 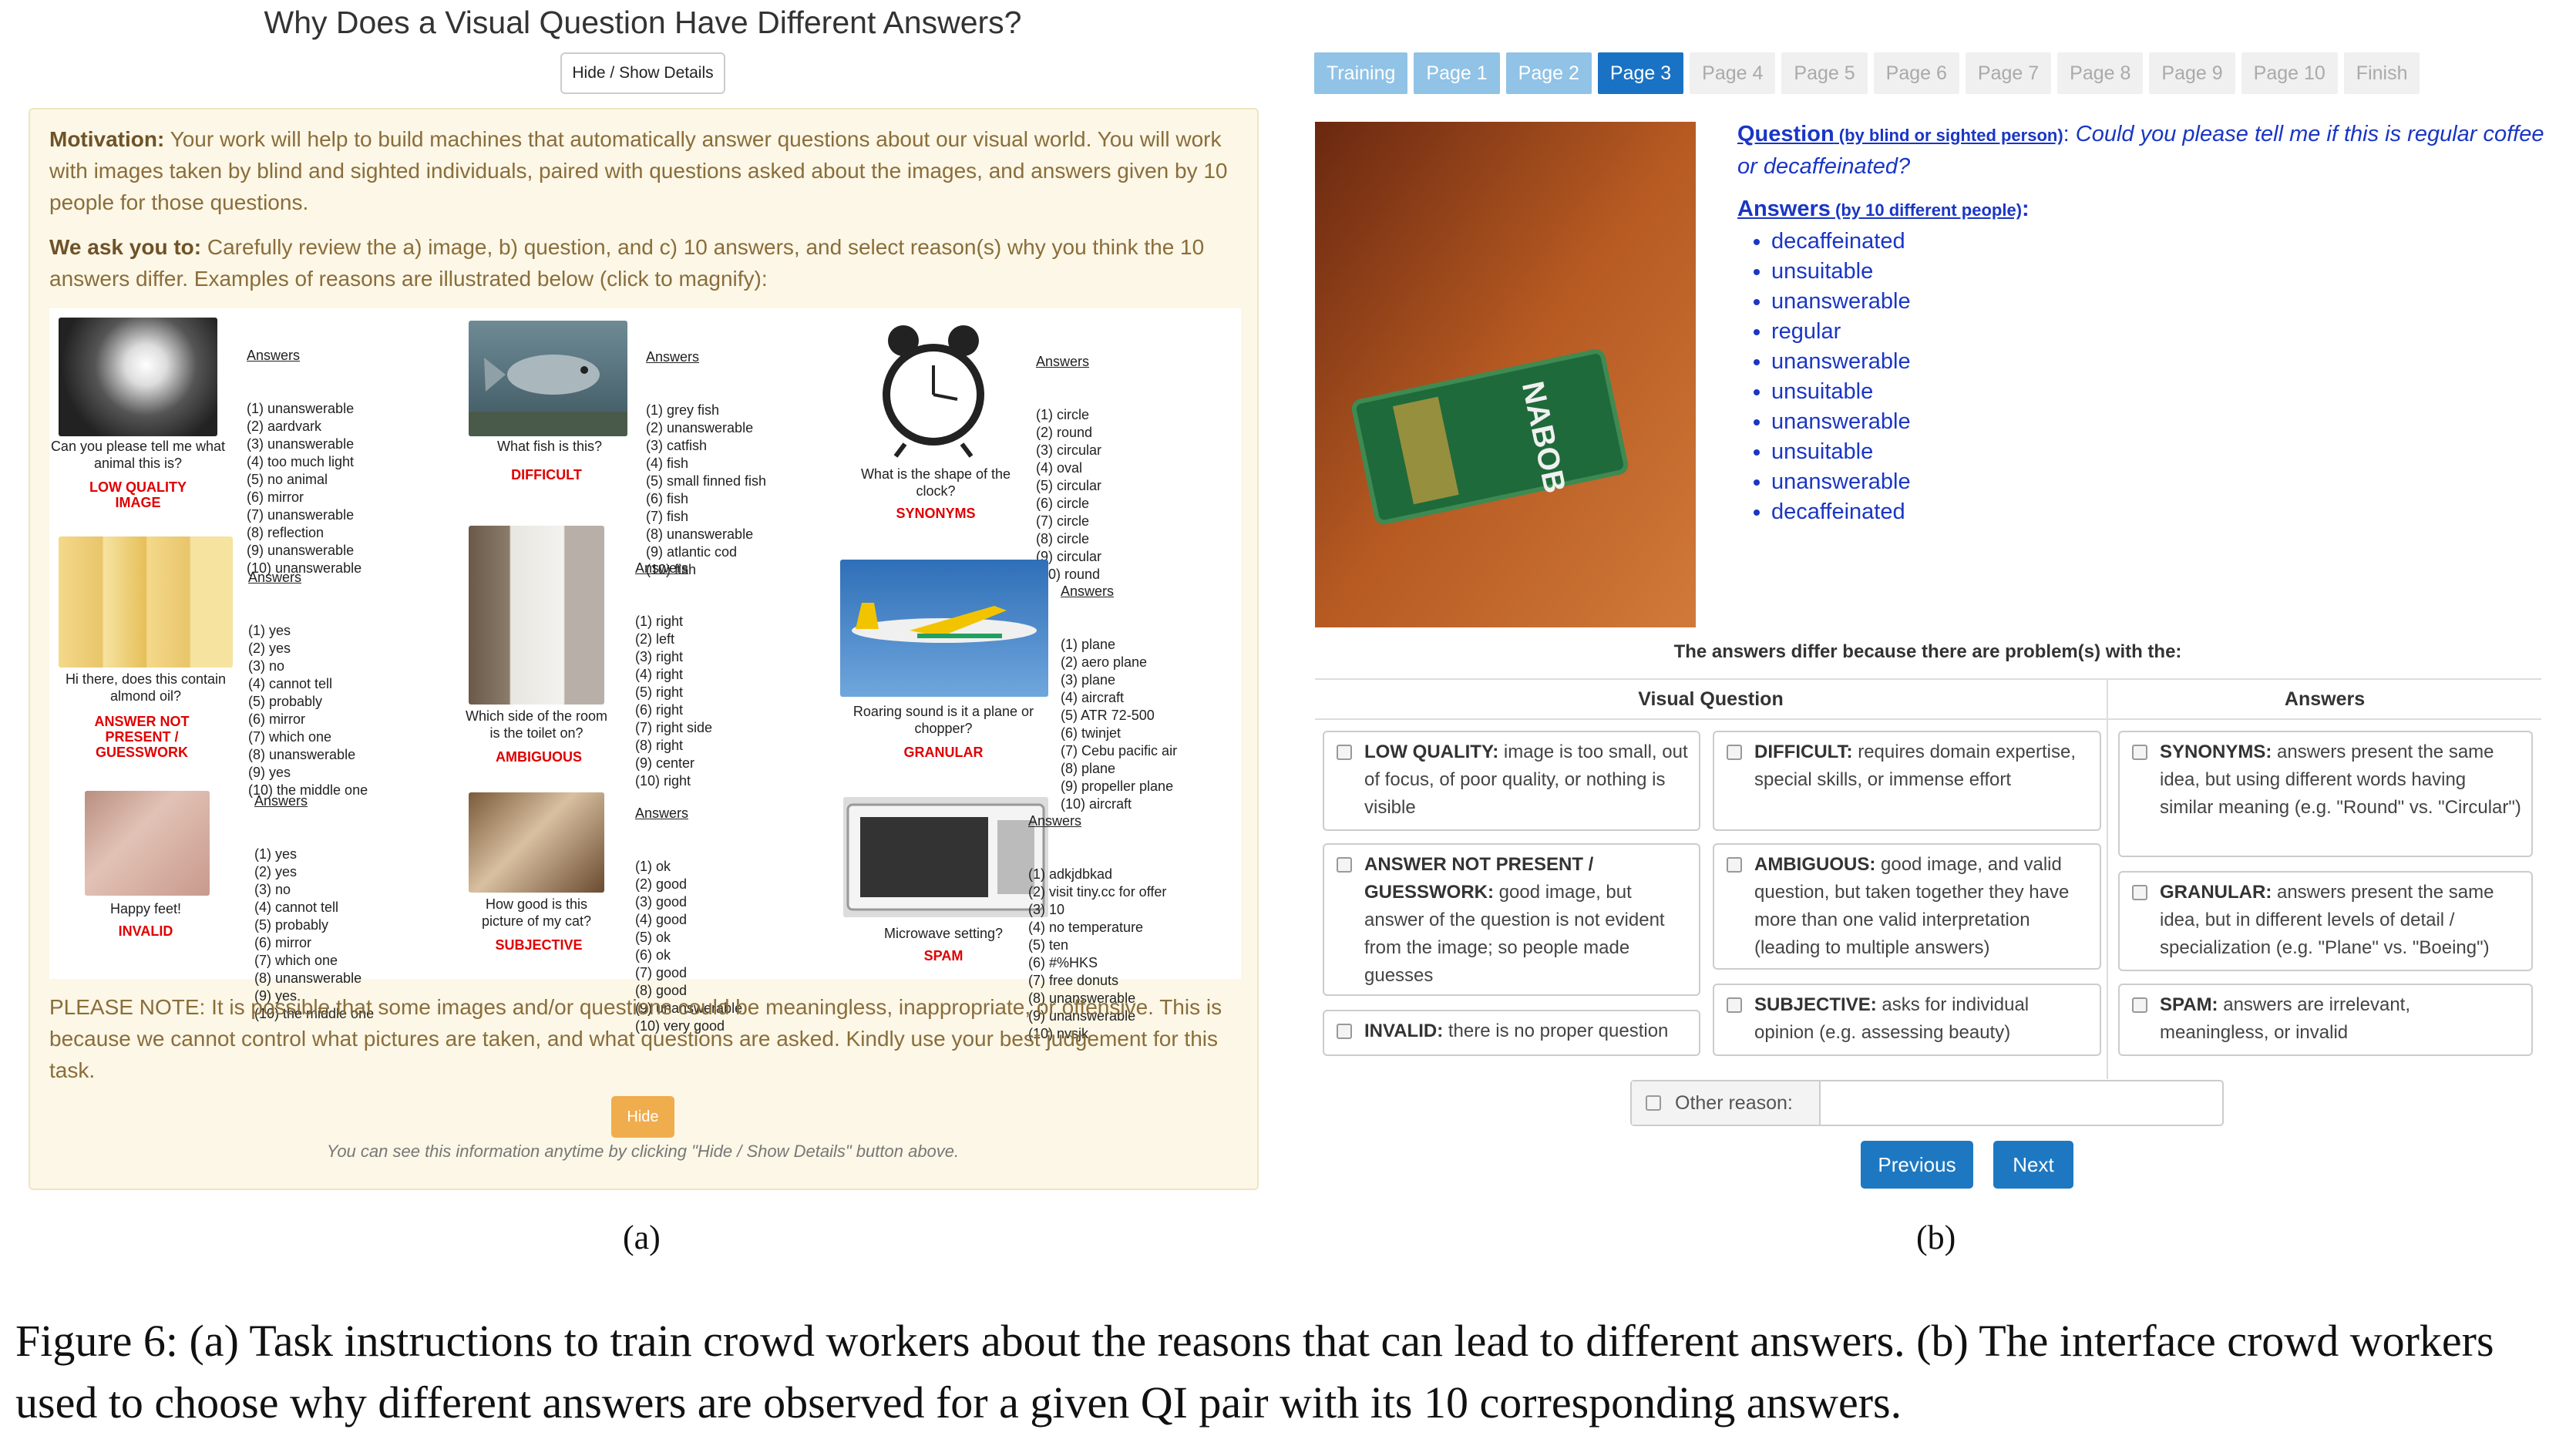 I want to click on answers-label: Answers (by 10 different people), so click(x=1880, y=209).